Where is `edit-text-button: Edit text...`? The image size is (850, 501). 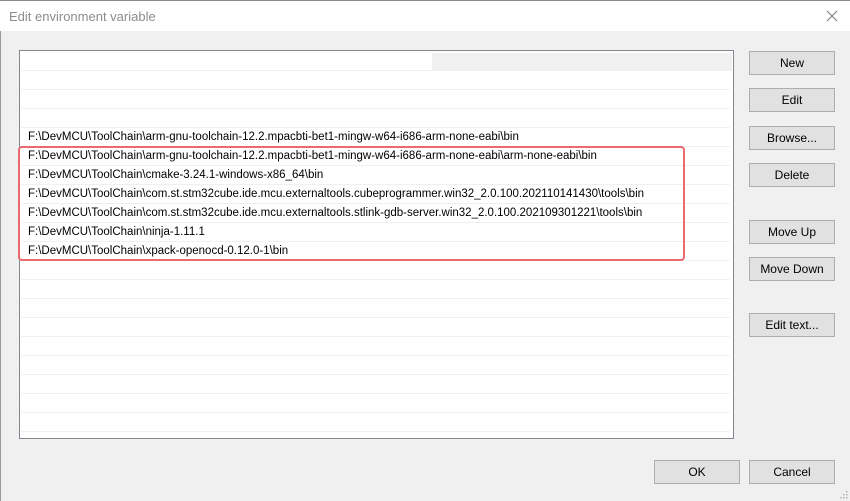 edit-text-button: Edit text... is located at coordinates (792, 325).